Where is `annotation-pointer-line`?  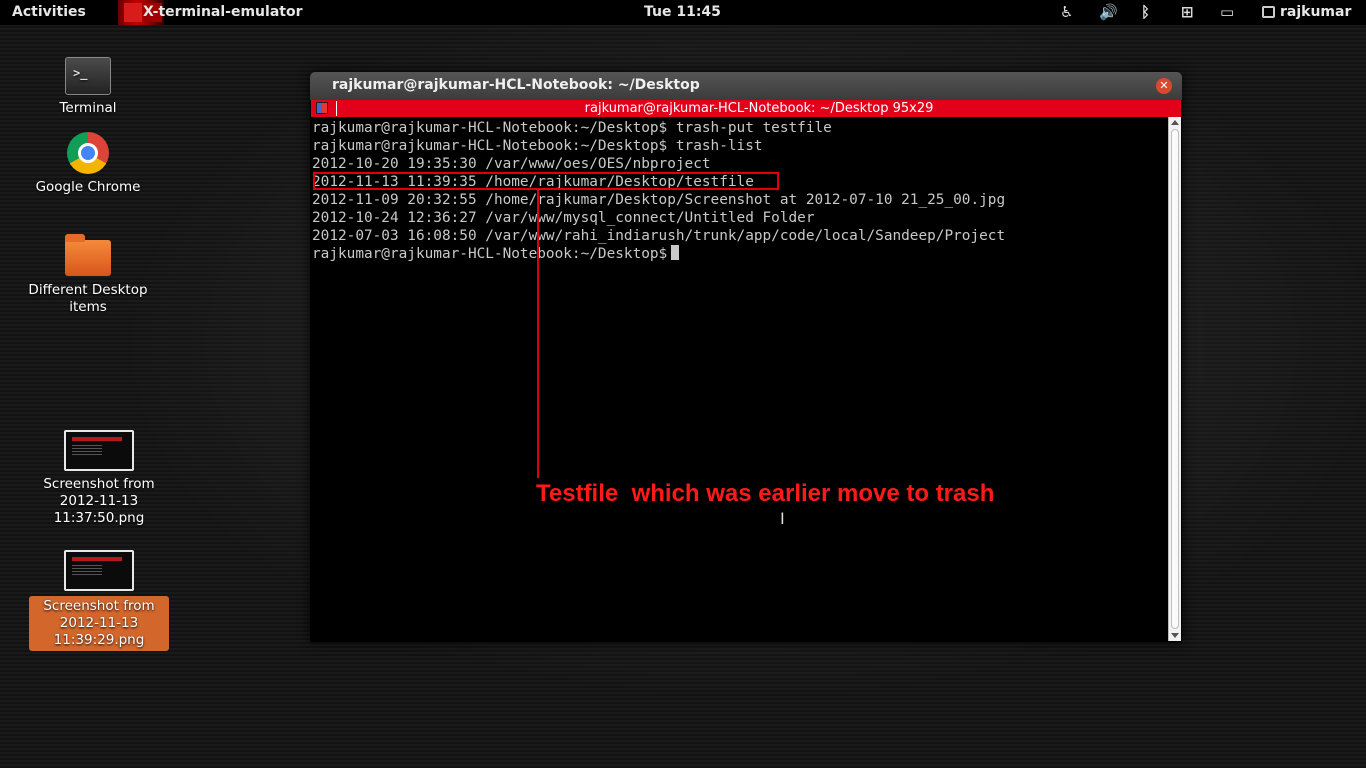
annotation-pointer-line is located at coordinates (538, 334).